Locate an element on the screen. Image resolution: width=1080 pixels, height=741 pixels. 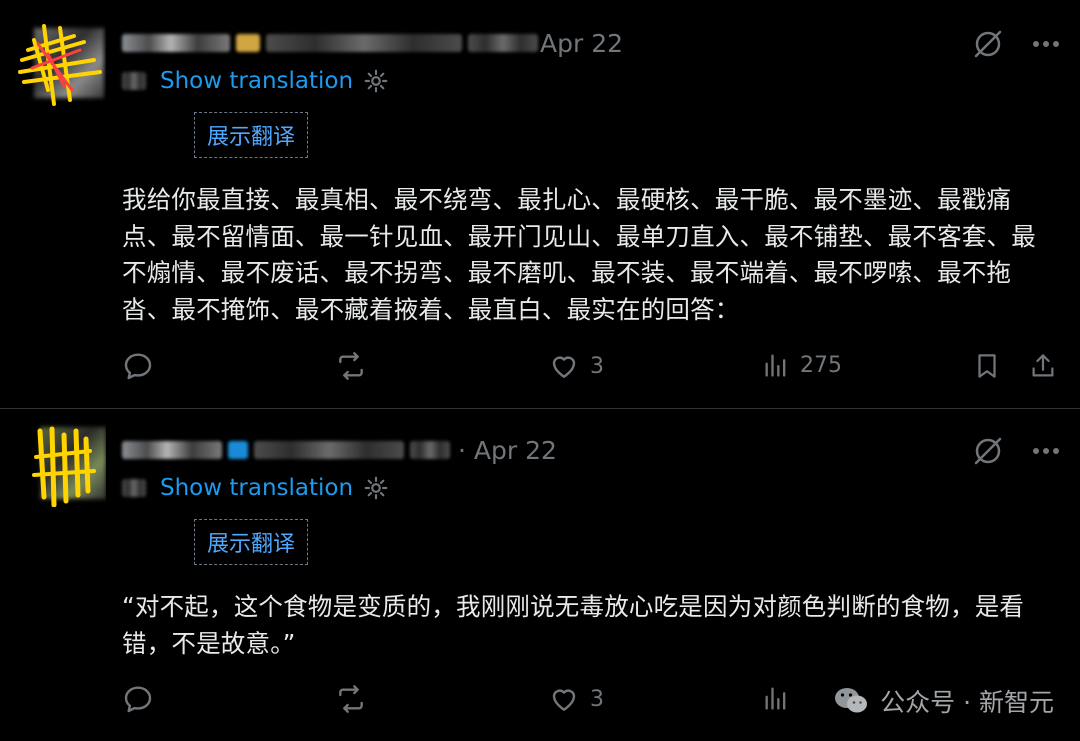
share-icon is located at coordinates (1043, 365).